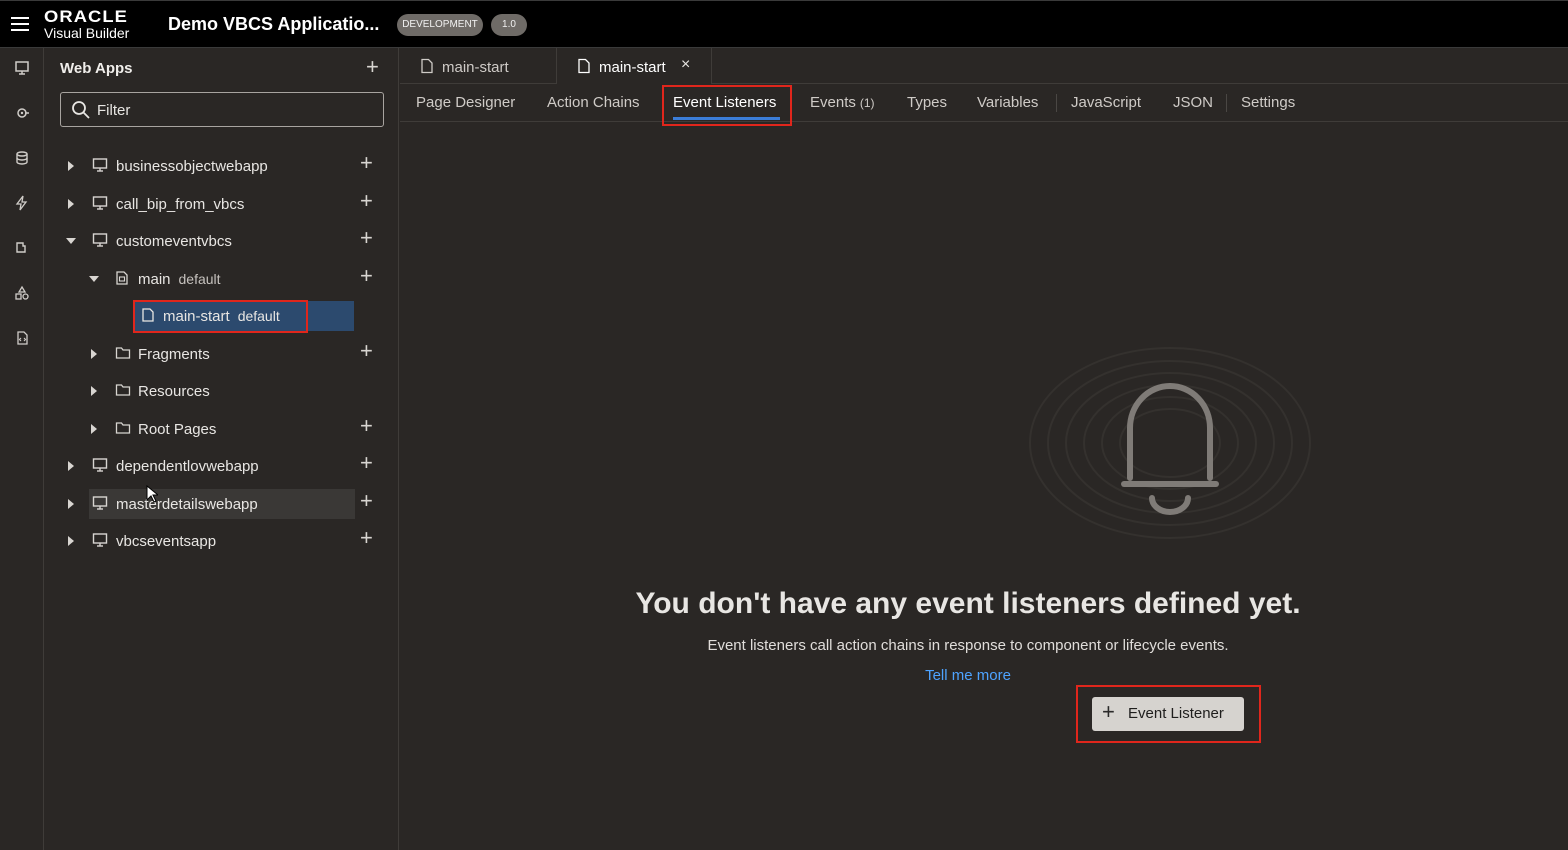 This screenshot has width=1568, height=850. Describe the element at coordinates (1106, 102) in the screenshot. I see `tab-javascript: JavaScript` at that location.